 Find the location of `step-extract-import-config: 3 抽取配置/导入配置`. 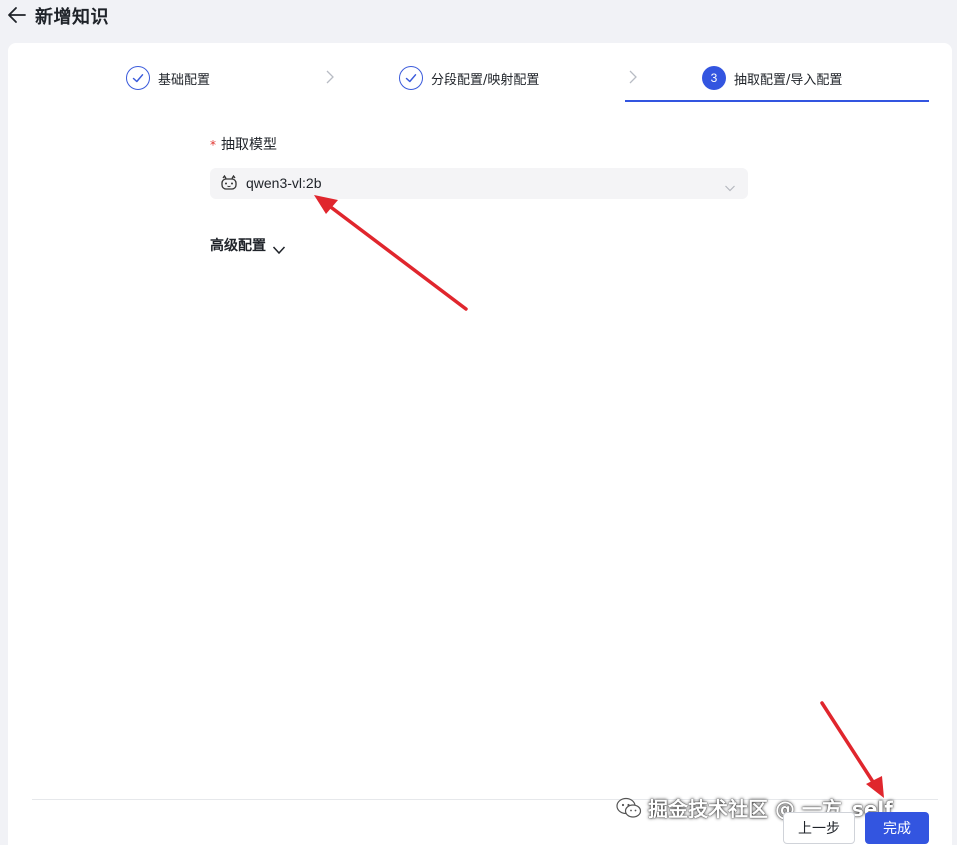

step-extract-import-config: 3 抽取配置/导入配置 is located at coordinates (772, 78).